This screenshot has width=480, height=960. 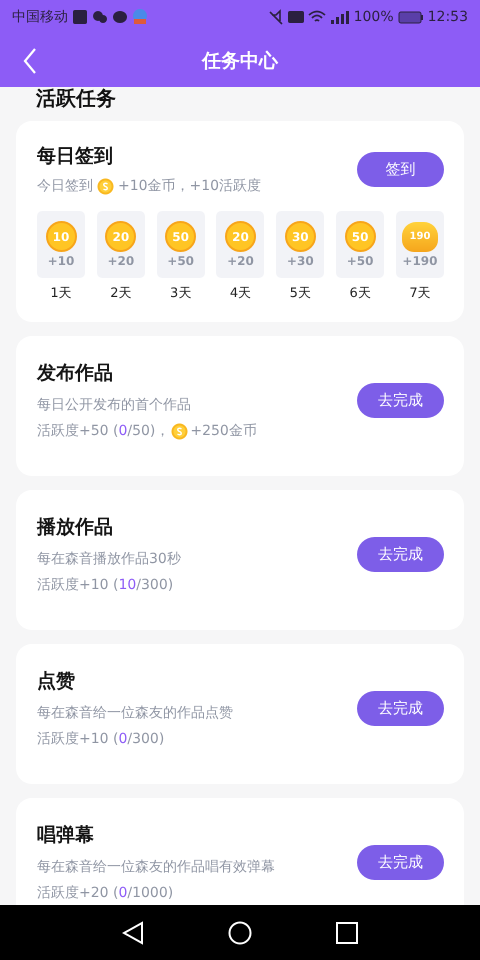 I want to click on day-label: 5天, so click(x=300, y=293).